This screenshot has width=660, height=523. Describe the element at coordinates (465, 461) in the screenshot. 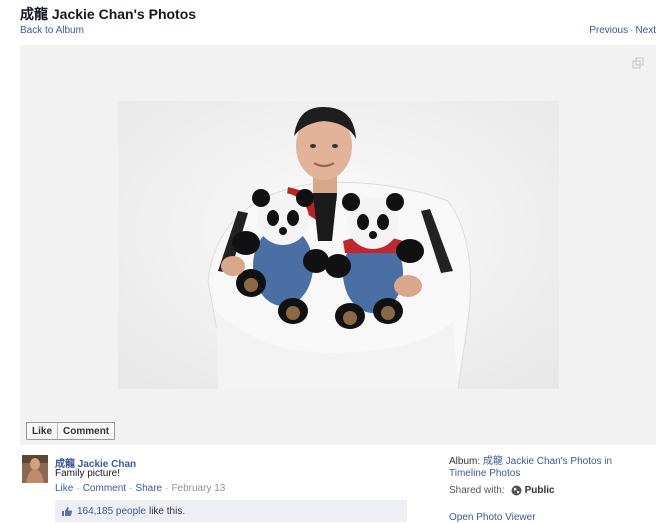

I see `album-label: Album:` at that location.